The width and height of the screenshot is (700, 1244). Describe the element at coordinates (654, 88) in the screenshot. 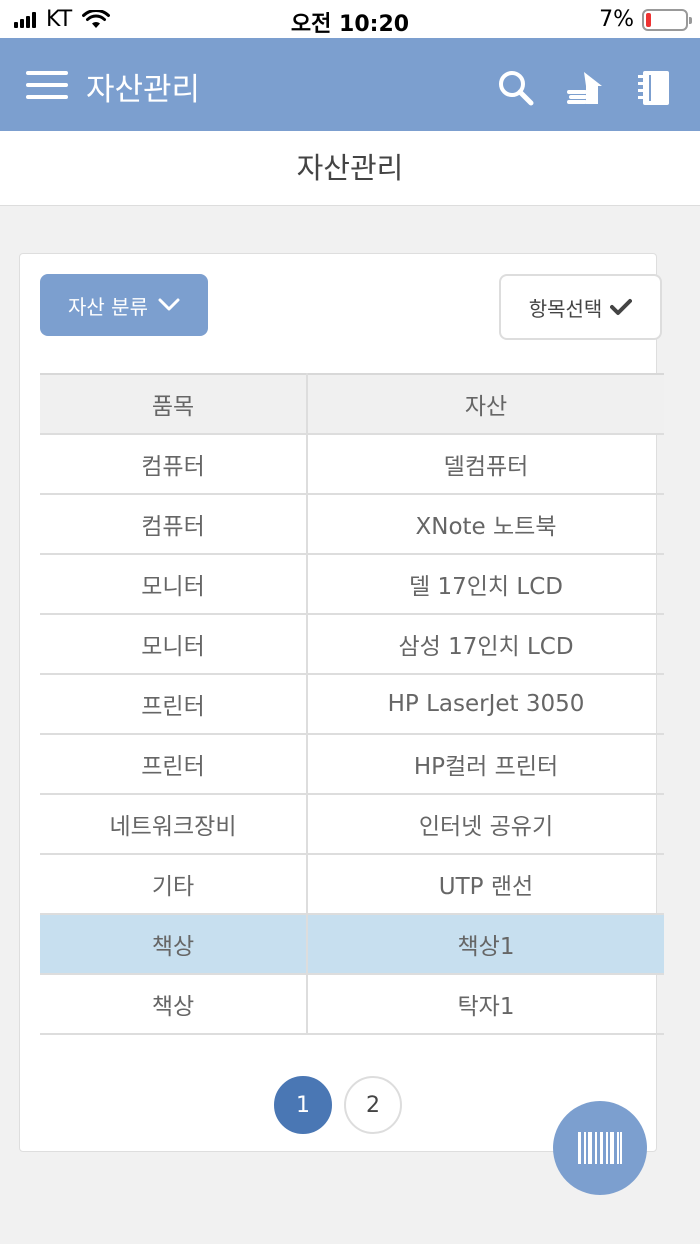

I see `notebook-icon` at that location.